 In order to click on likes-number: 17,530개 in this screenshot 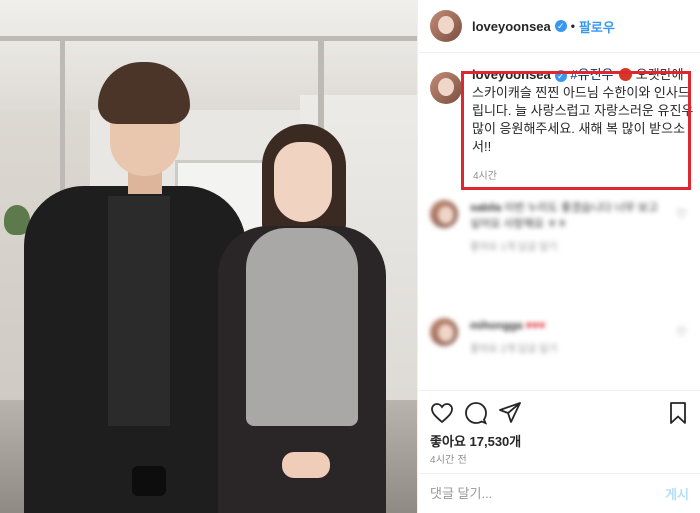, I will do `click(495, 441)`.